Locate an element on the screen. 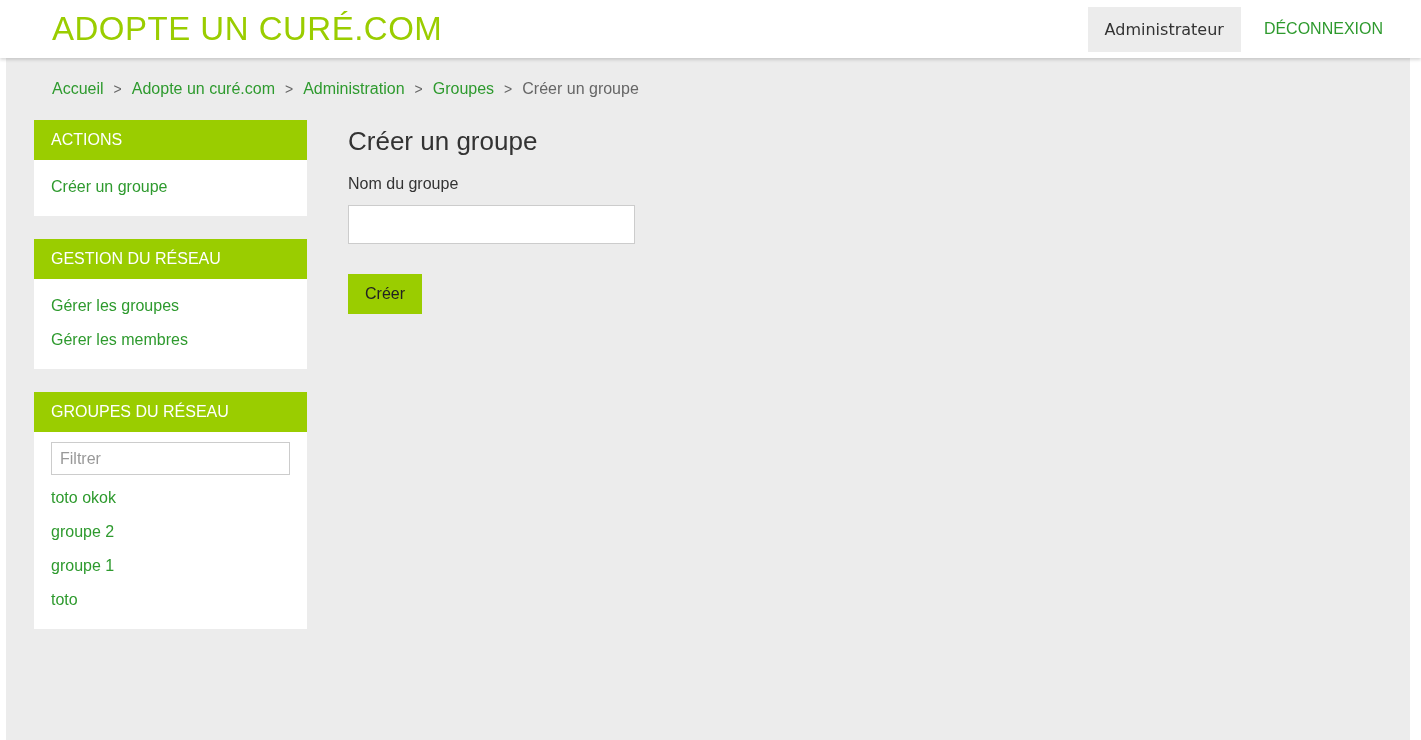 The image size is (1421, 740). sidebar-link: Gérer les membres is located at coordinates (170, 340).